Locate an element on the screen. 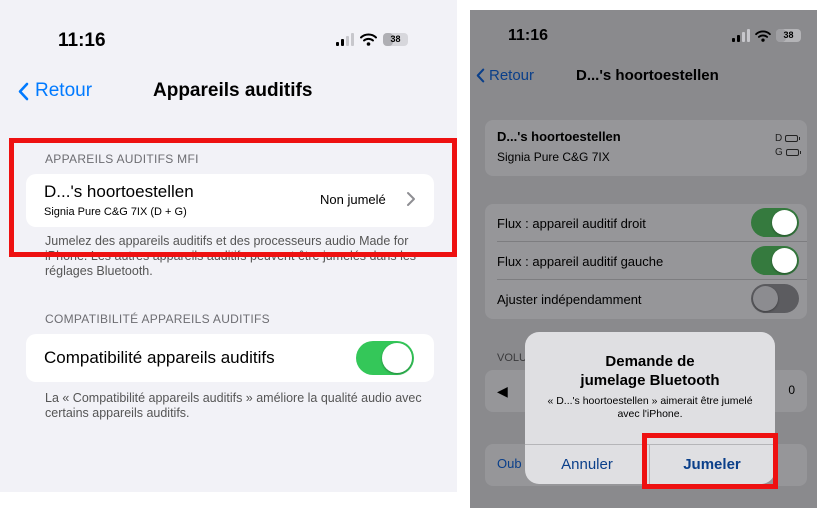  stream-right-toggle is located at coordinates (775, 222).